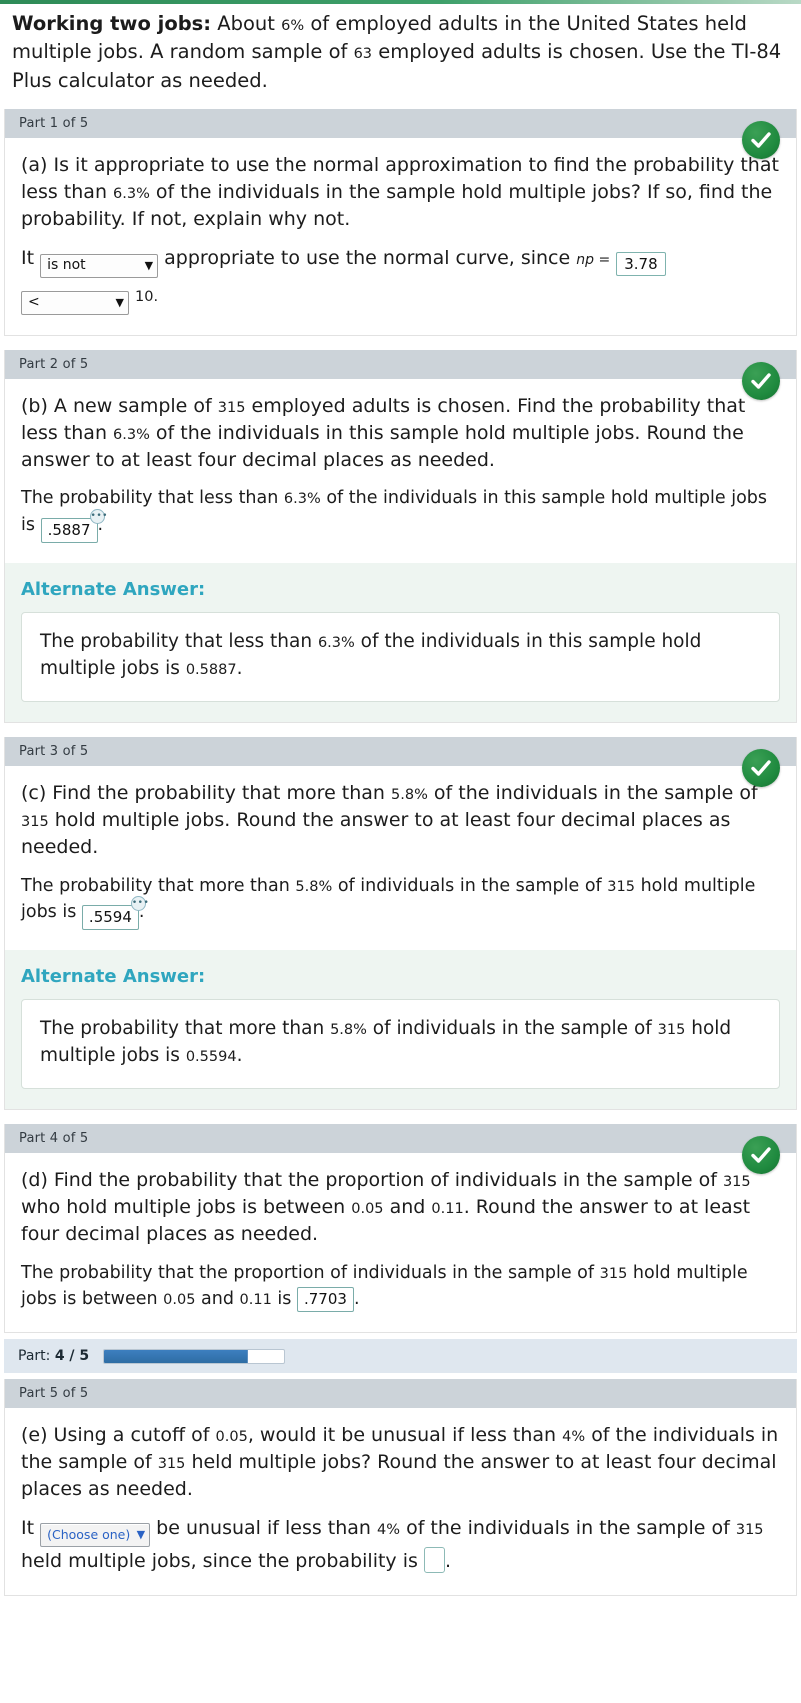 The width and height of the screenshot is (801, 1703). What do you see at coordinates (367, 1208) in the screenshot?
I see `part-4-question-lo: 0.05` at bounding box center [367, 1208].